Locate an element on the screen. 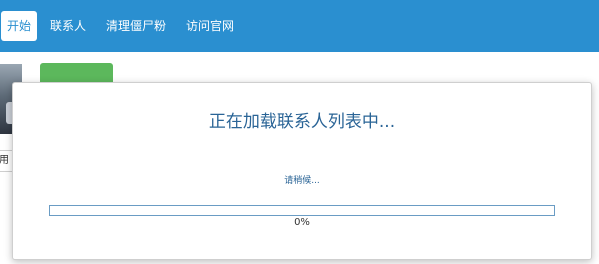  tab-clean-zombie-fans: 清理僵尸粉 is located at coordinates (136, 26).